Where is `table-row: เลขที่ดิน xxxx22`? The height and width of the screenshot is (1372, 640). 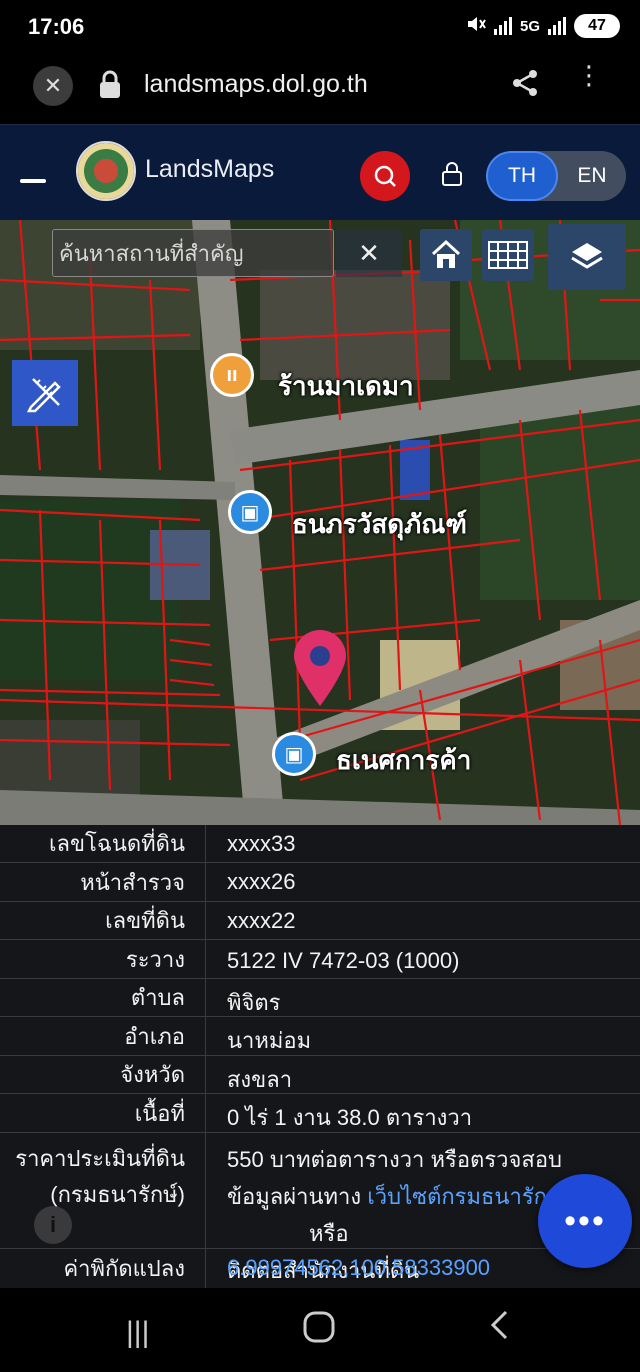
table-row: เลขที่ดิน xxxx22 is located at coordinates (320, 921).